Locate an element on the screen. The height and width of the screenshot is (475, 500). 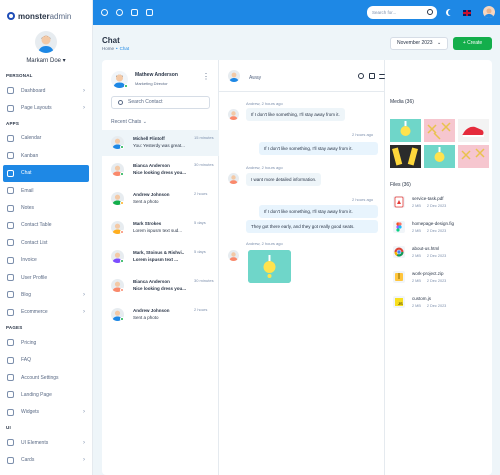
dashboard-icon is located at coordinates (10, 91).